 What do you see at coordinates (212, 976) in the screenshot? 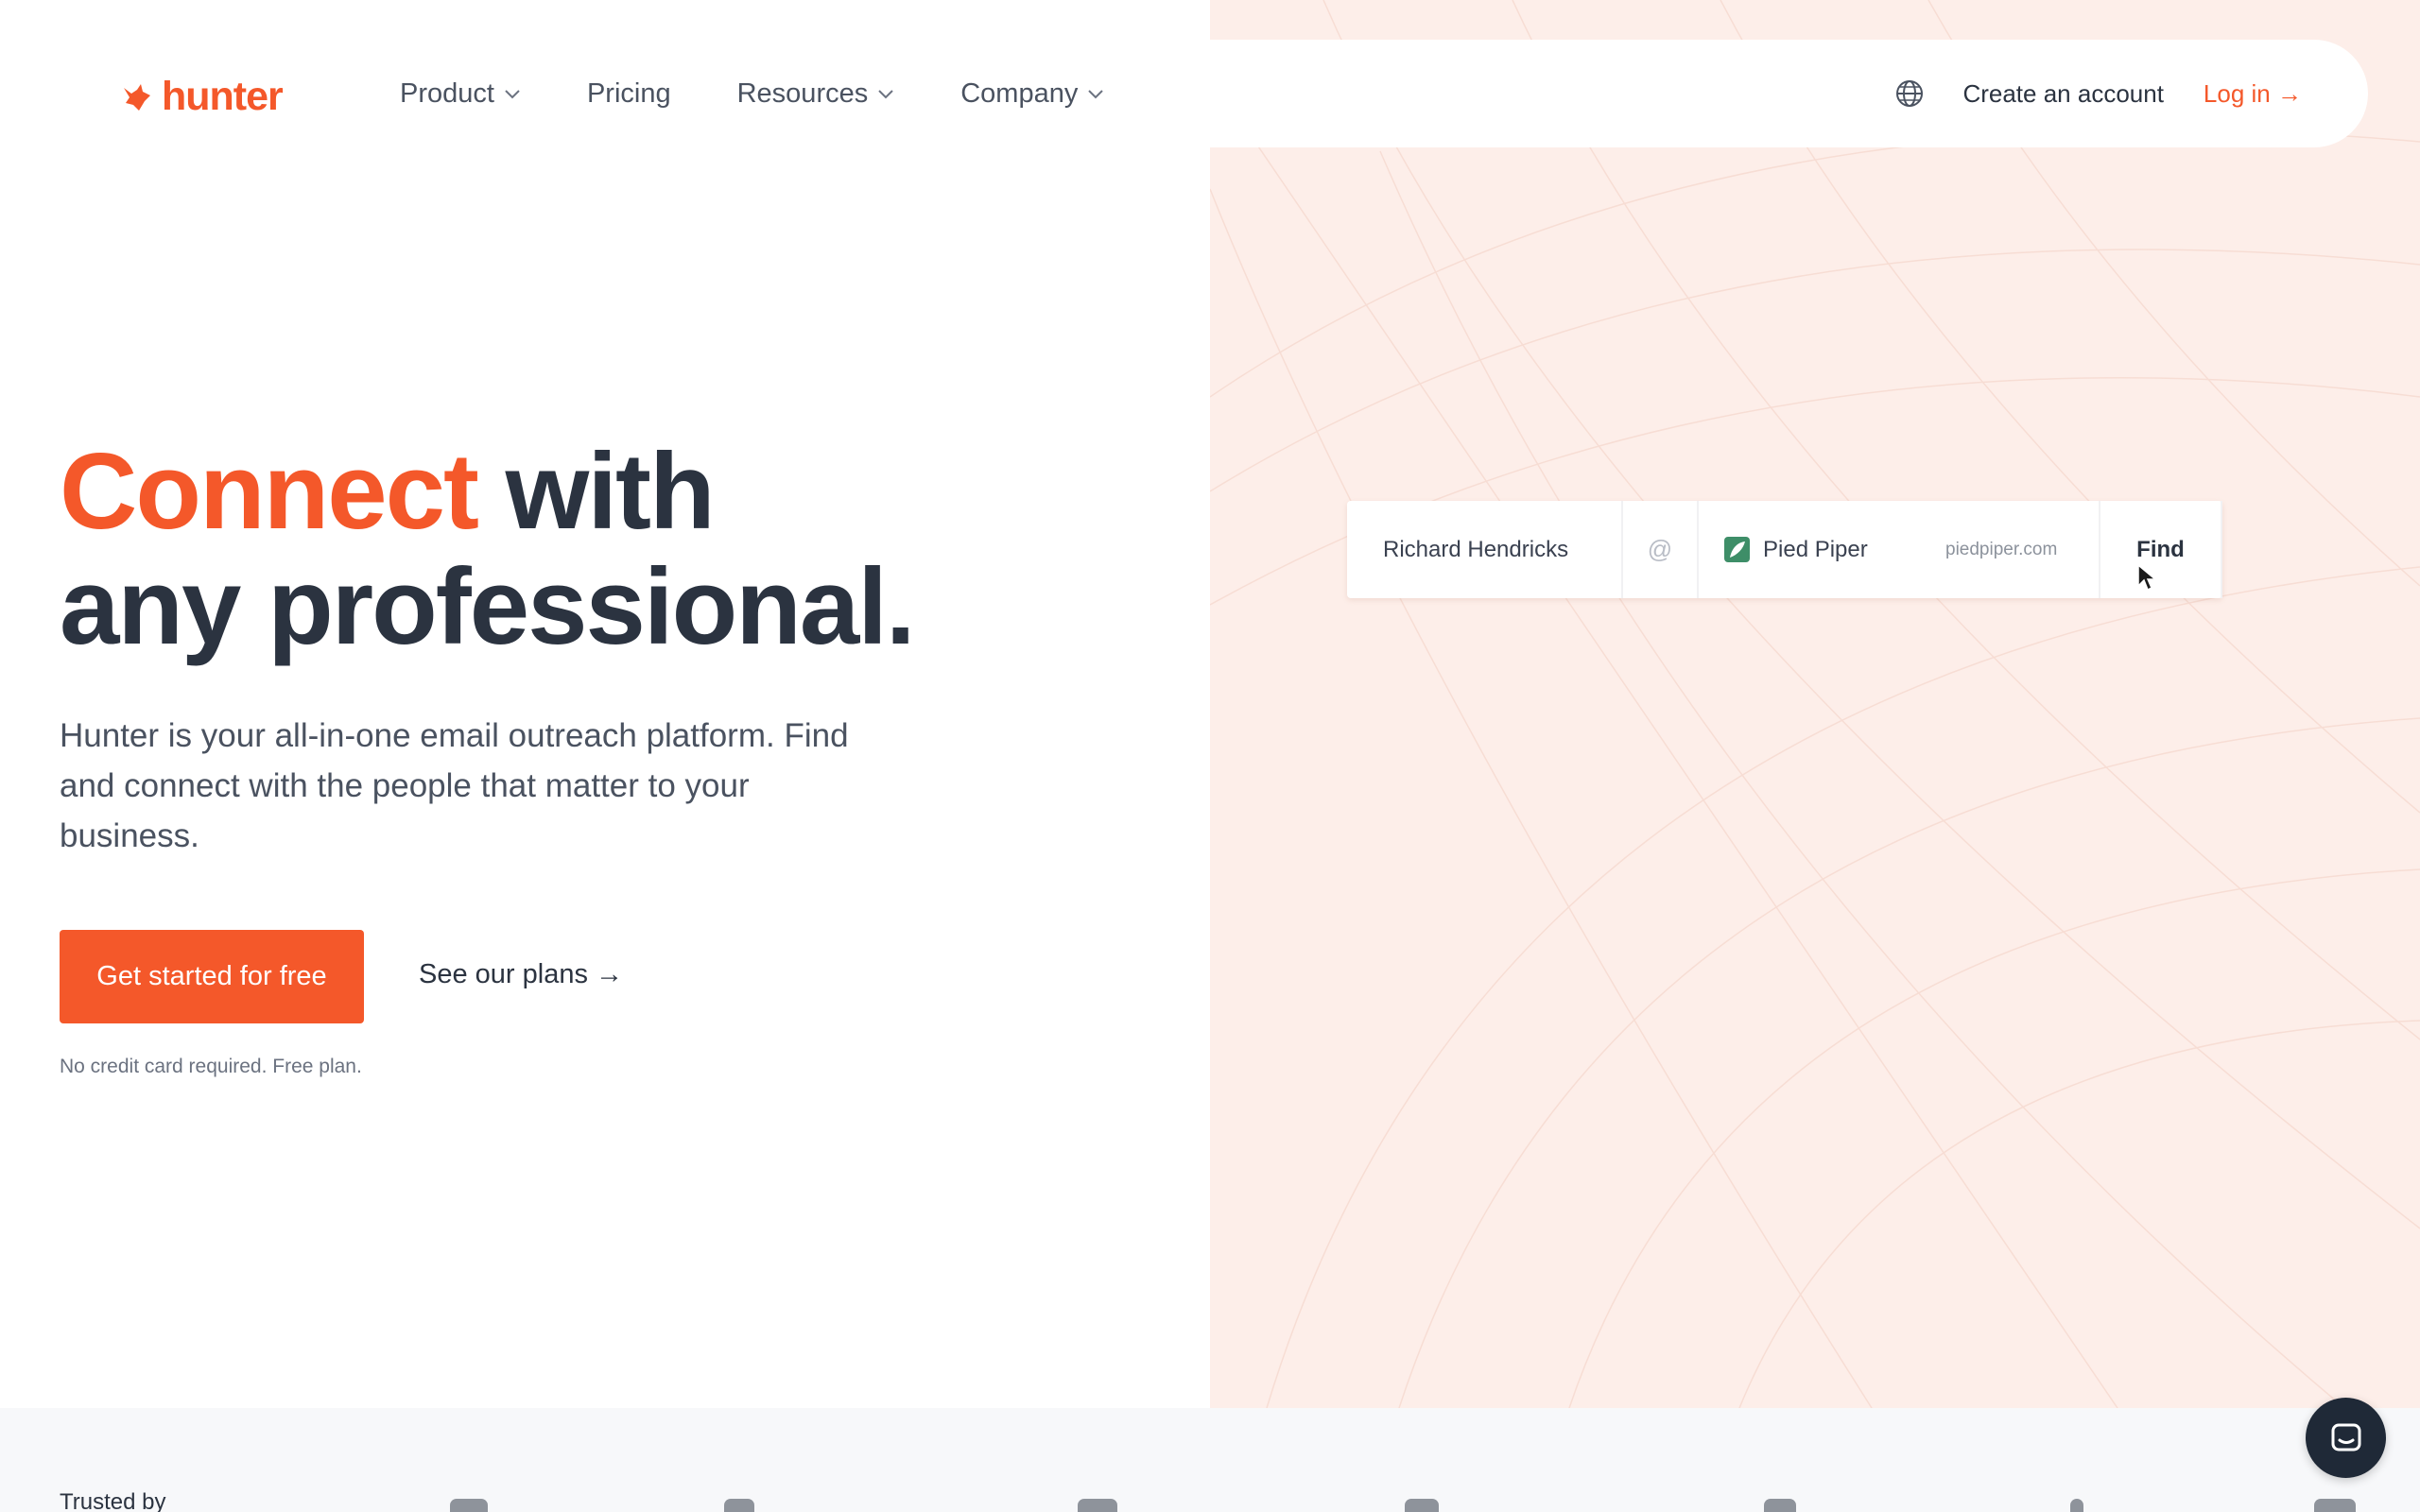
I see `get-started-button: Get started for free` at bounding box center [212, 976].